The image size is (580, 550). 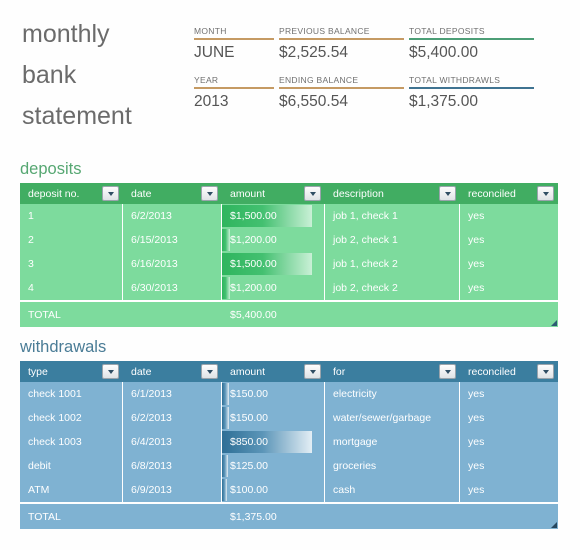 I want to click on withdrawals-cell-amount: $850.00, so click(x=273, y=442).